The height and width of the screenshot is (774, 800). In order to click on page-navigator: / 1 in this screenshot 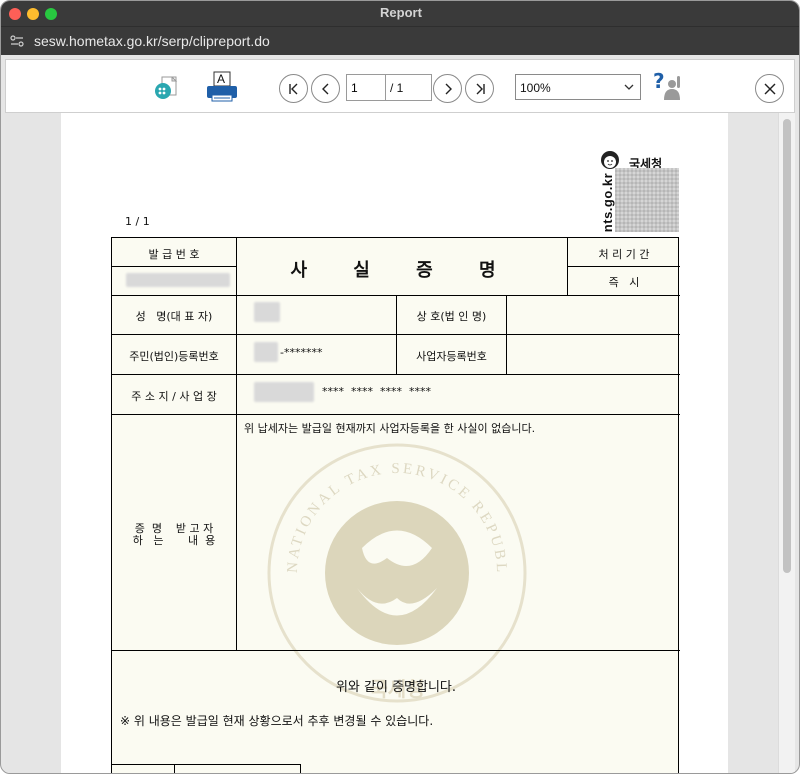, I will do `click(389, 87)`.